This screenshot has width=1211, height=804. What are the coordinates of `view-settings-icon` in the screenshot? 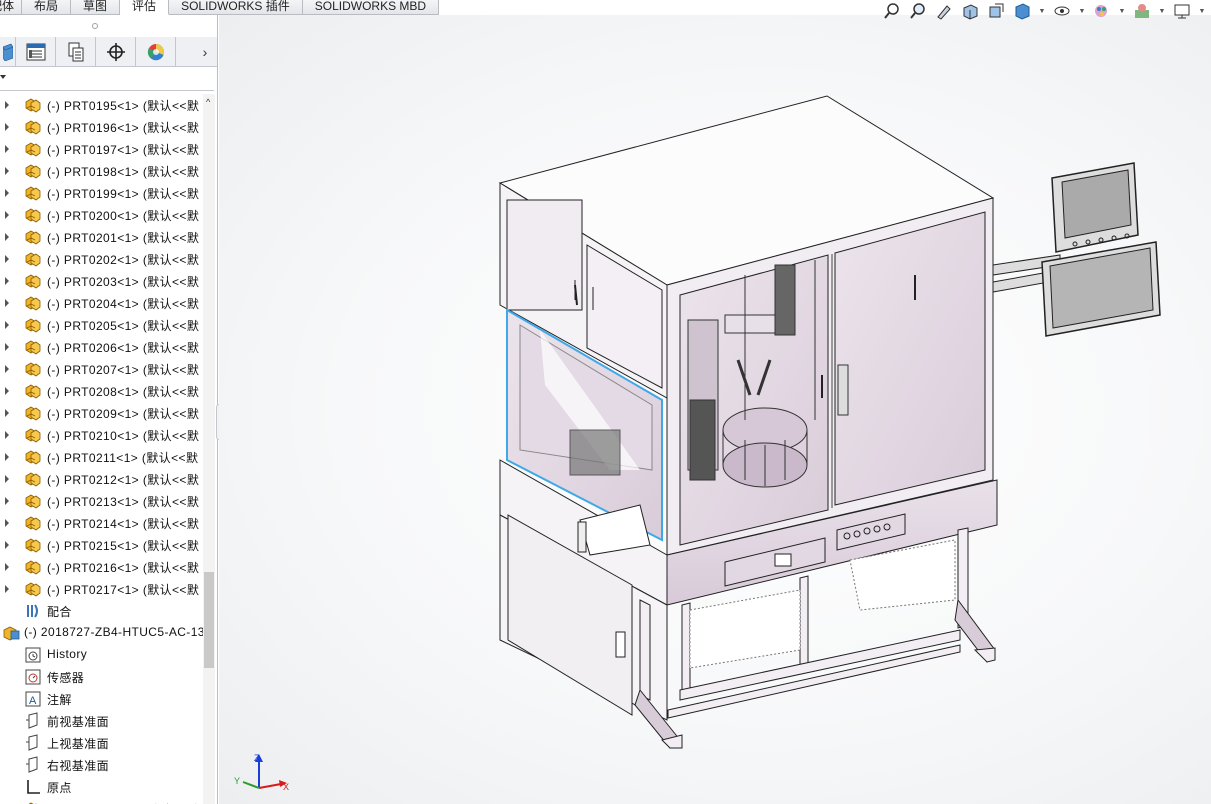 It's located at (1182, 11).